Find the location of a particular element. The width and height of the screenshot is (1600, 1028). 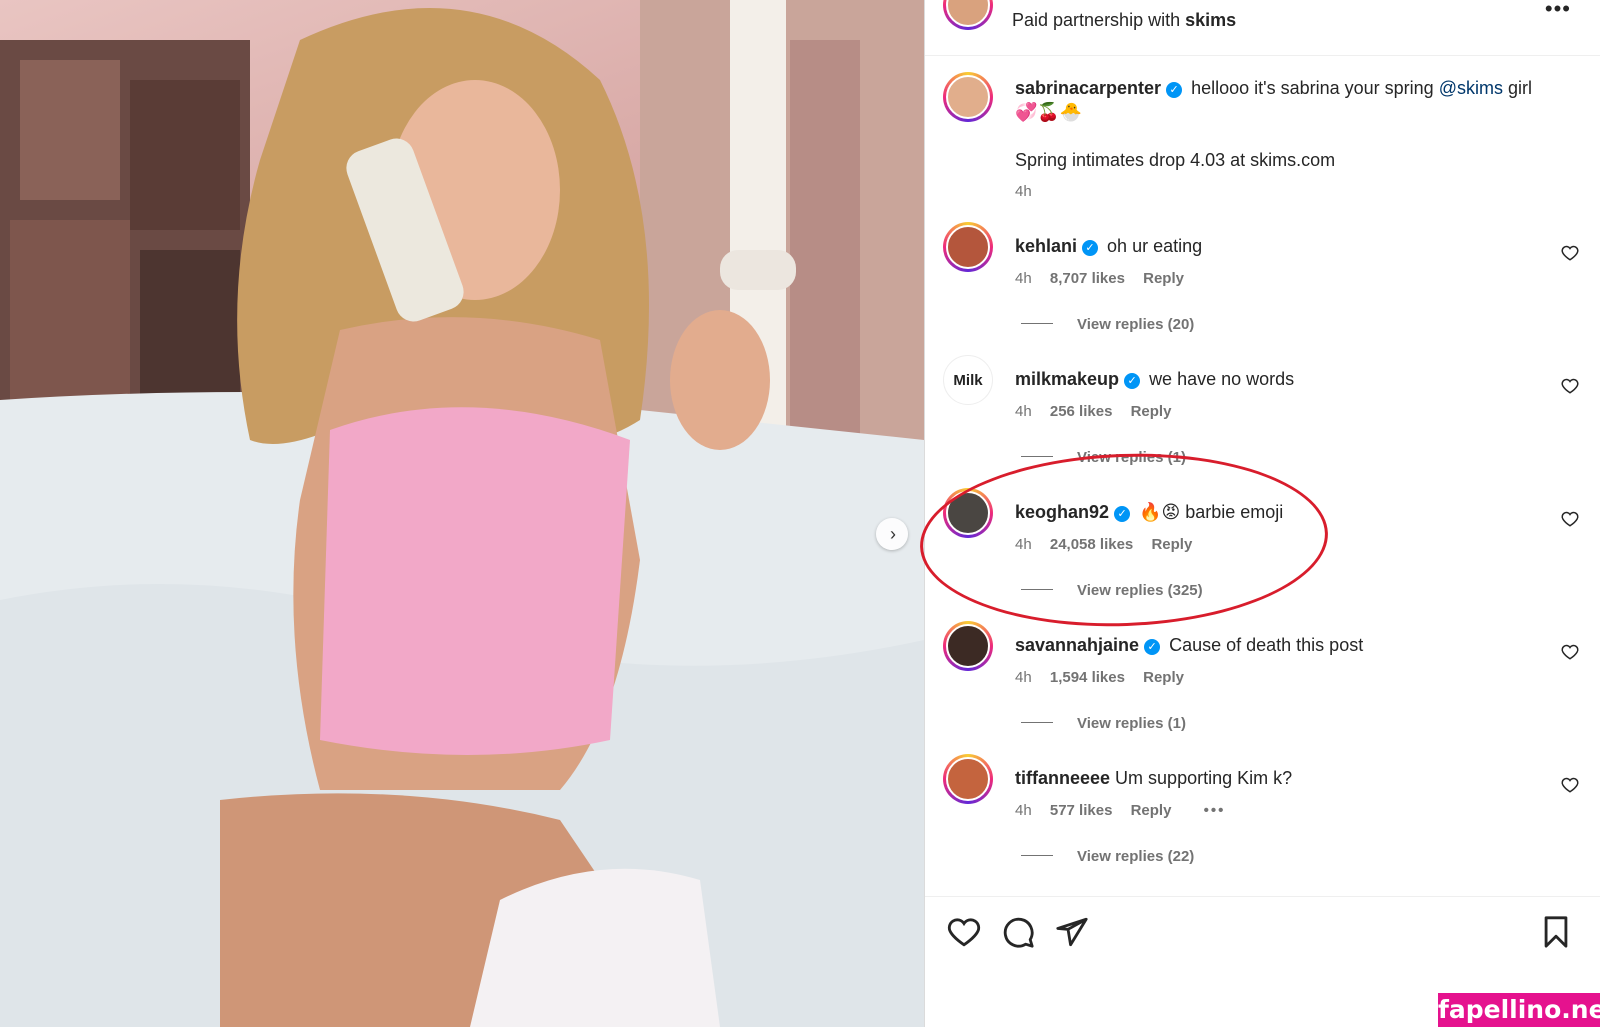

bedpost-knob is located at coordinates (758, 270).